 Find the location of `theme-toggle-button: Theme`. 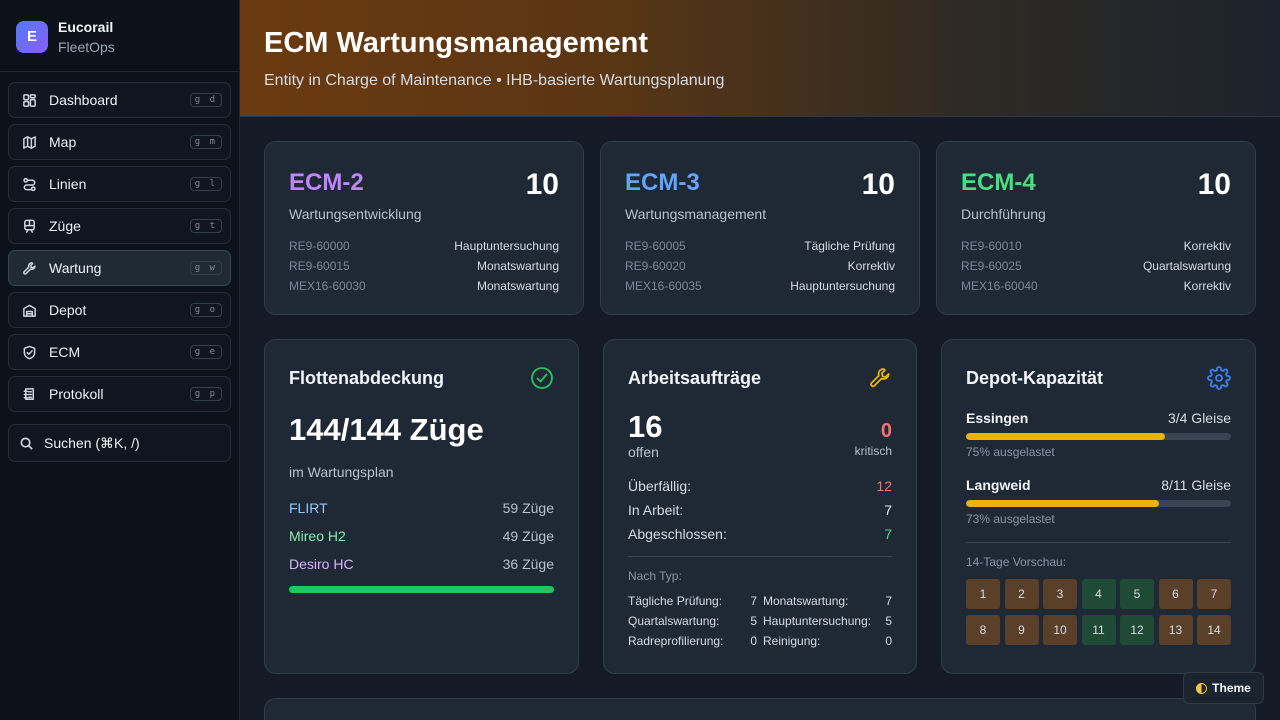

theme-toggle-button: Theme is located at coordinates (1223, 688).